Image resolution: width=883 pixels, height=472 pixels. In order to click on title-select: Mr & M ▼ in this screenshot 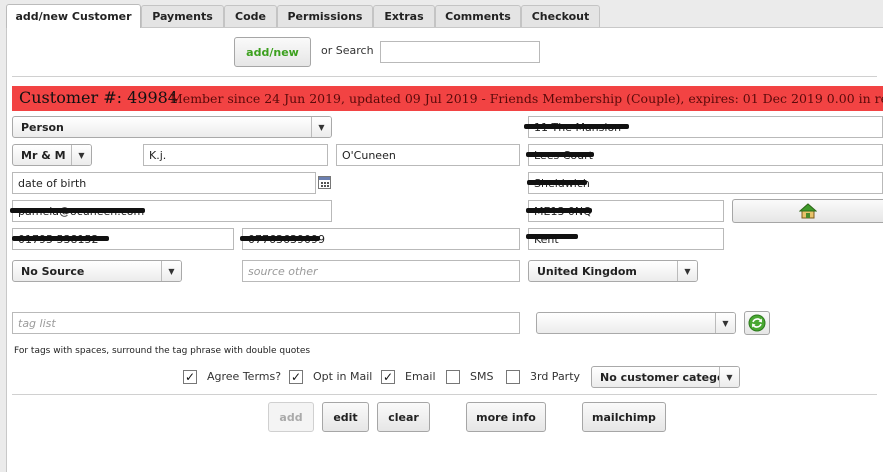, I will do `click(52, 155)`.